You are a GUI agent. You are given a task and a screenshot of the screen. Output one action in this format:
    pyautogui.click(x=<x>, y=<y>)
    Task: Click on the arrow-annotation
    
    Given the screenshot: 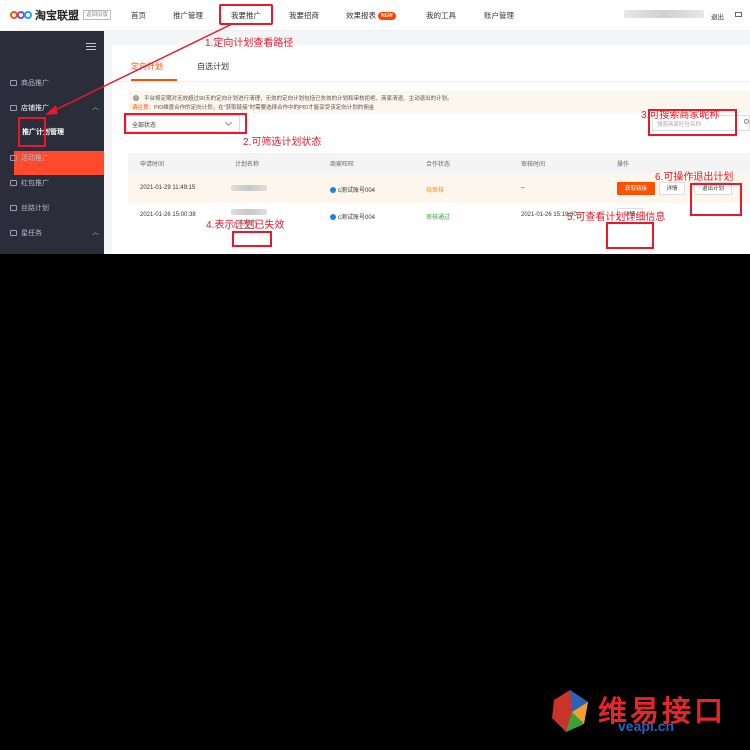 What is the action you would take?
    pyautogui.click(x=139, y=69)
    